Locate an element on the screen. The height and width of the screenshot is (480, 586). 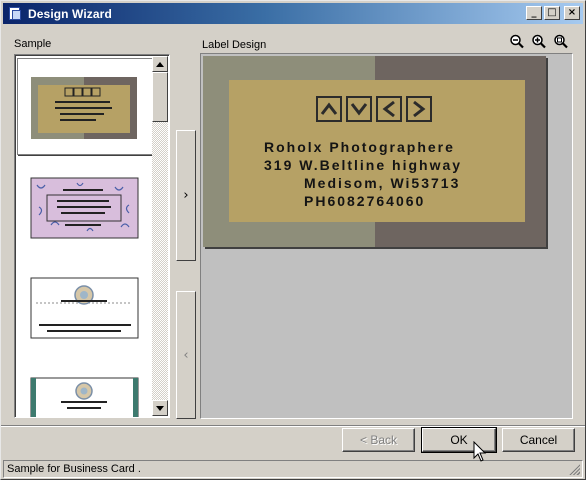
triangle-down-icon is located at coordinates (160, 408).